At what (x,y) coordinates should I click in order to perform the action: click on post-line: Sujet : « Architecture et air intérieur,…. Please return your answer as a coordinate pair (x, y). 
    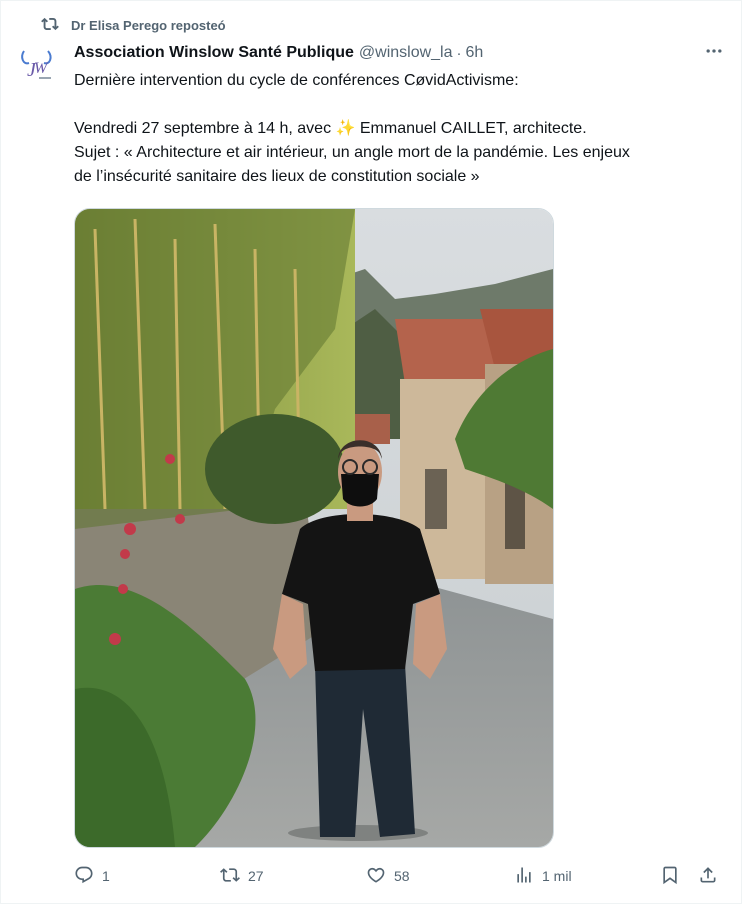
    Looking at the image, I should click on (352, 152).